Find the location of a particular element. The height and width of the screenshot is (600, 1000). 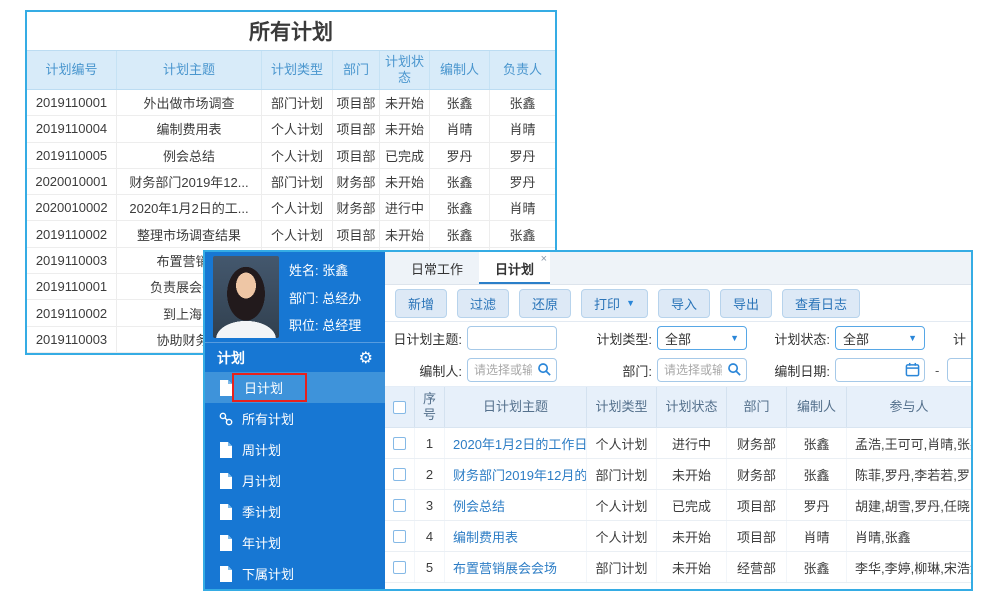

cell-status: 进行中 is located at coordinates (692, 443).